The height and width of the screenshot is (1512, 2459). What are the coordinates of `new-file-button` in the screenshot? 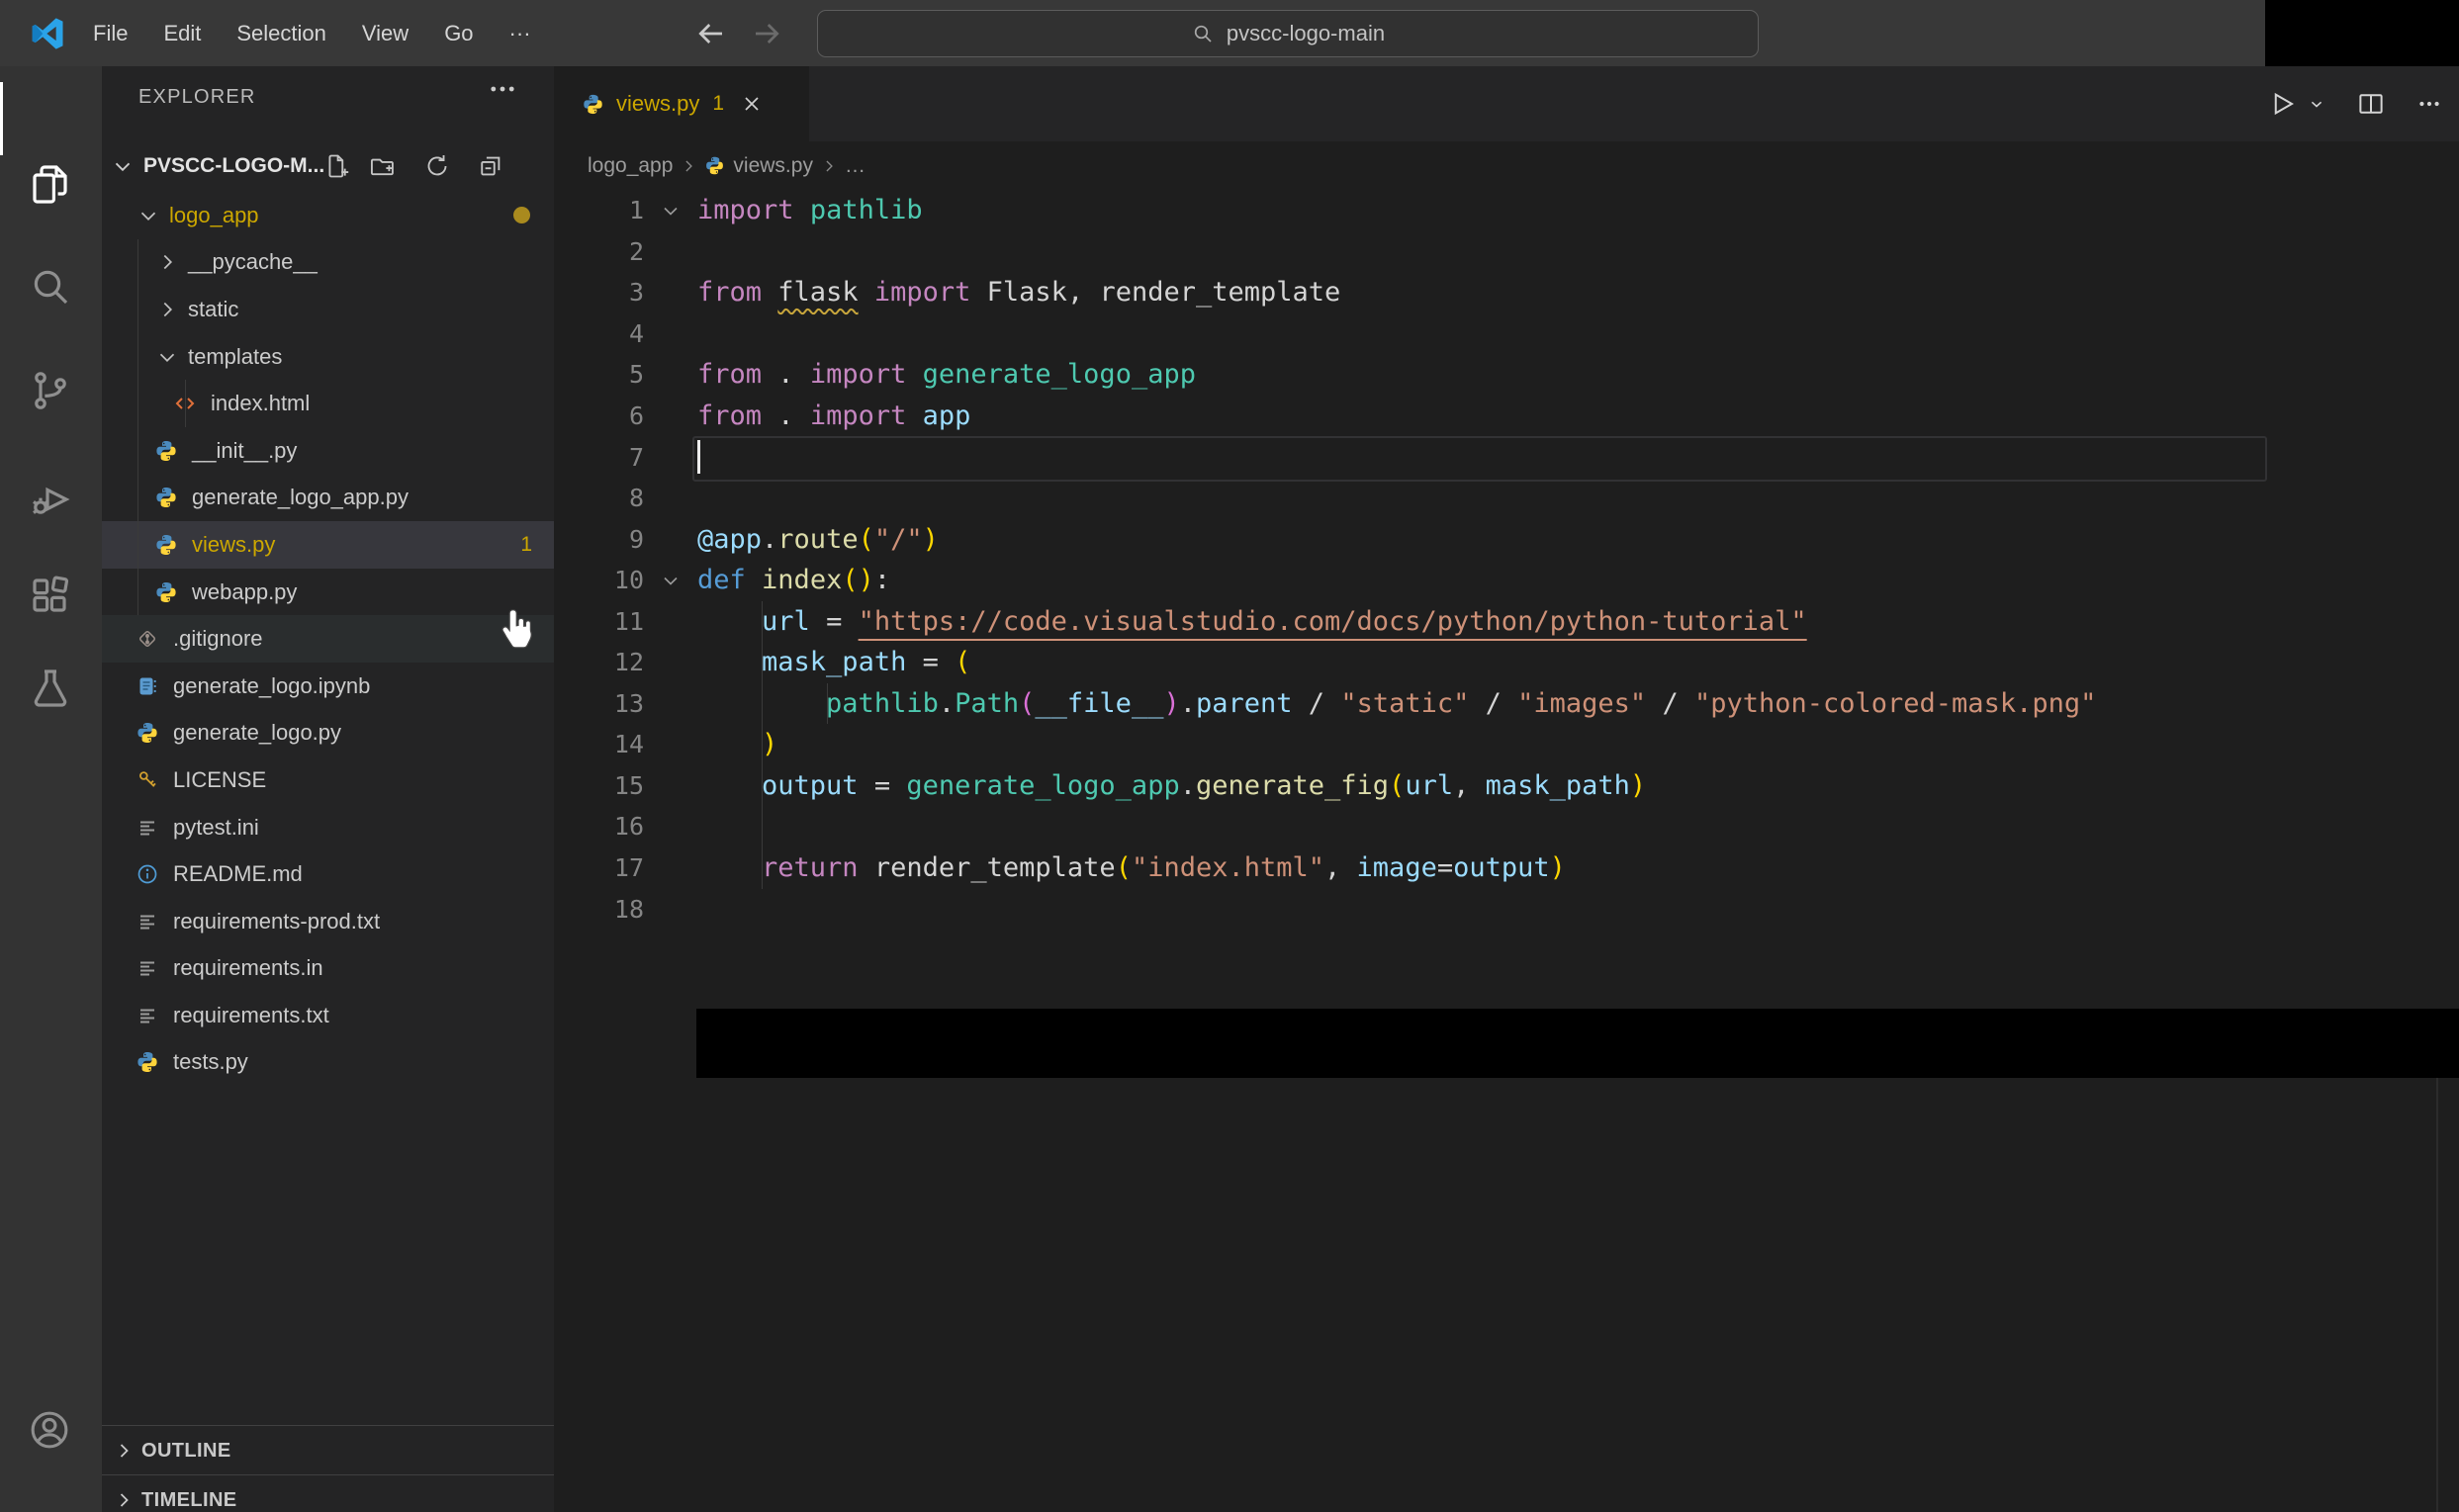 It's located at (337, 166).